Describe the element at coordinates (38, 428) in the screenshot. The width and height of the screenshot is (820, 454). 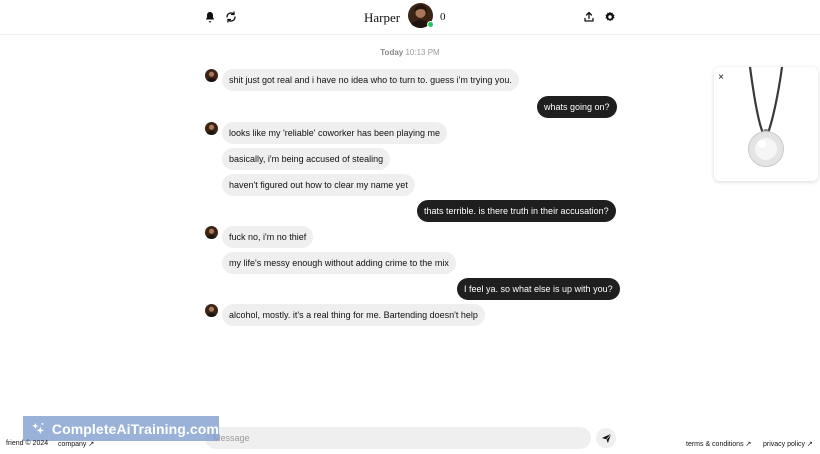
I see `sparkle-logo-icon` at that location.